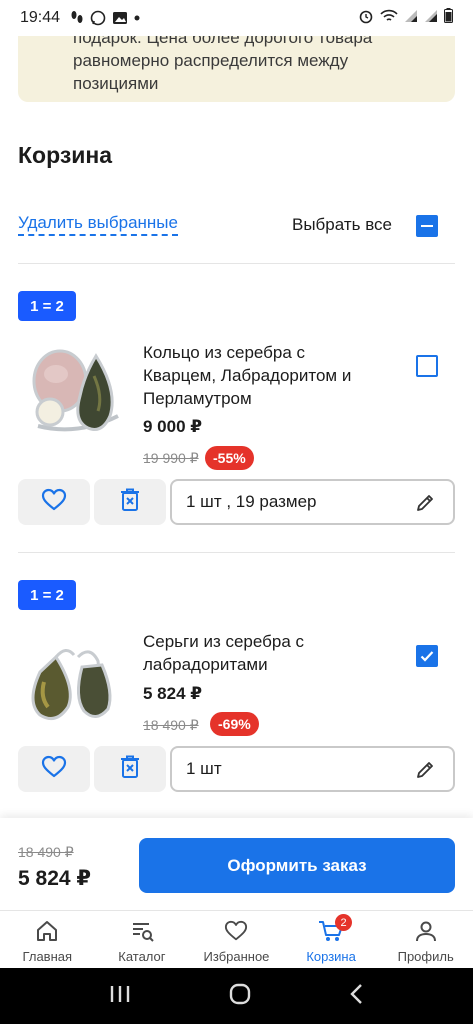  Describe the element at coordinates (240, 996) in the screenshot. I see `home-button-icon` at that location.